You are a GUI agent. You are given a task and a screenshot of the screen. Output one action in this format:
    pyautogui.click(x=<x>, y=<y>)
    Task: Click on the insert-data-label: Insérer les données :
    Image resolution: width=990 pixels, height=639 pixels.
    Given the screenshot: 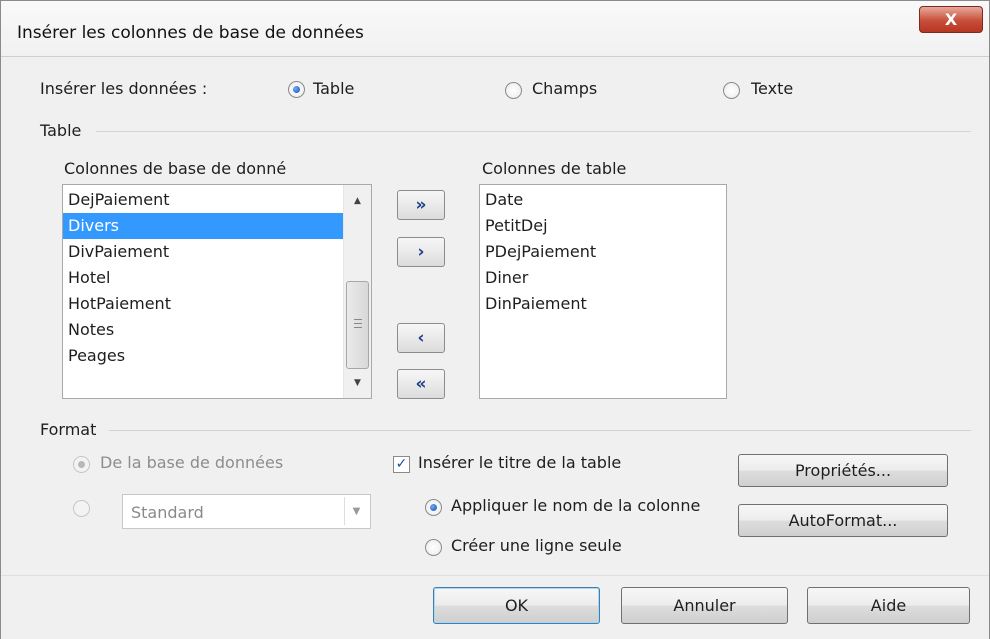 What is the action you would take?
    pyautogui.click(x=124, y=88)
    